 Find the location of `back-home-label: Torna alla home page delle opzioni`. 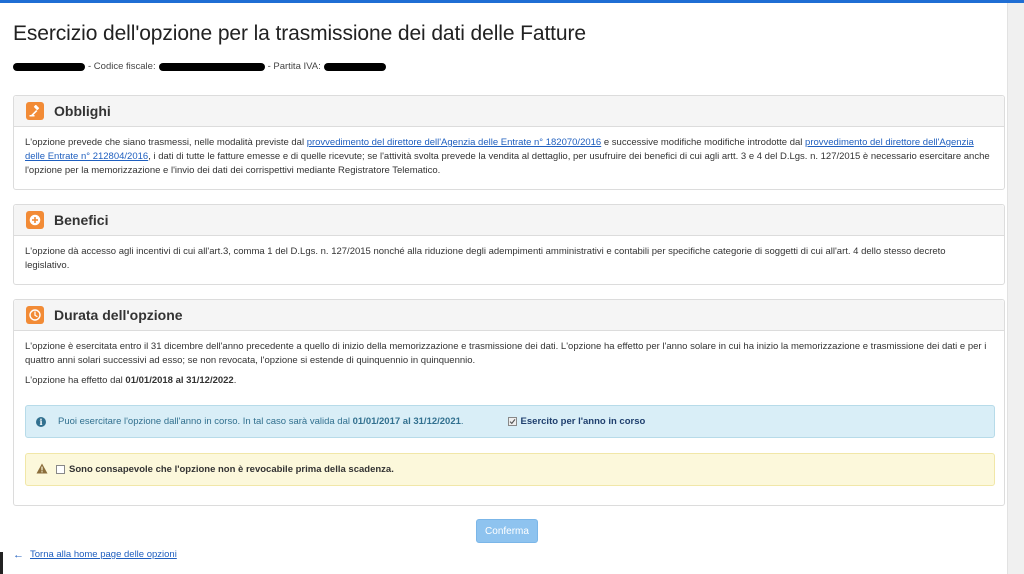

back-home-label: Torna alla home page delle opzioni is located at coordinates (103, 554).